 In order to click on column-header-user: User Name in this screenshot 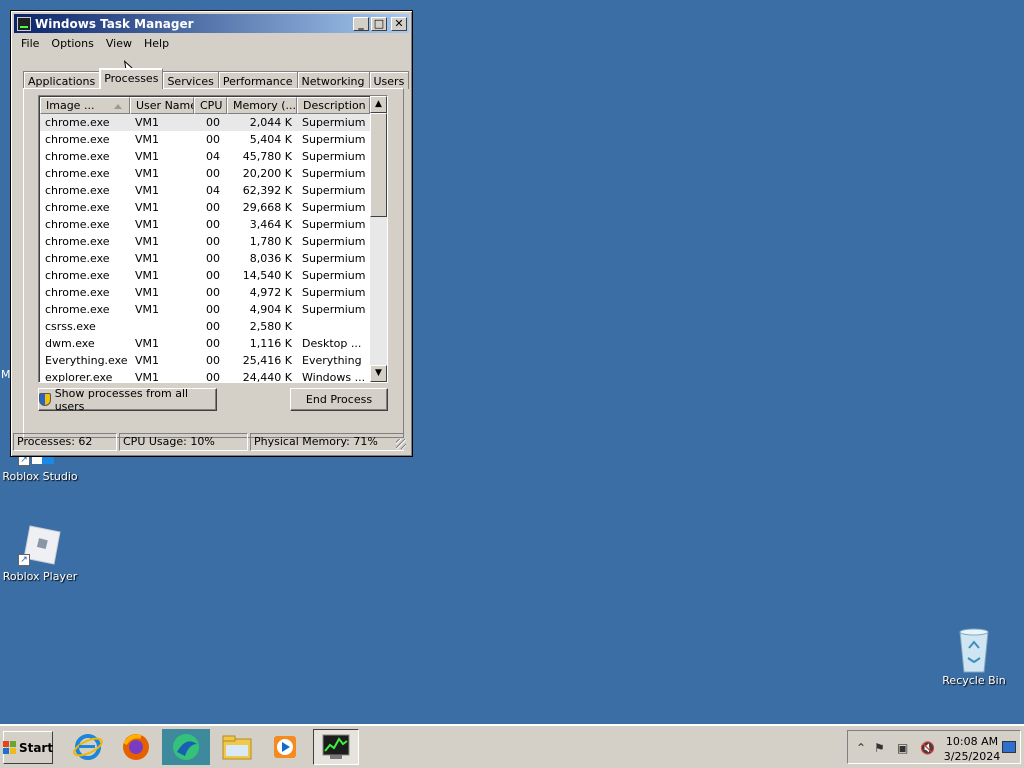, I will do `click(162, 105)`.